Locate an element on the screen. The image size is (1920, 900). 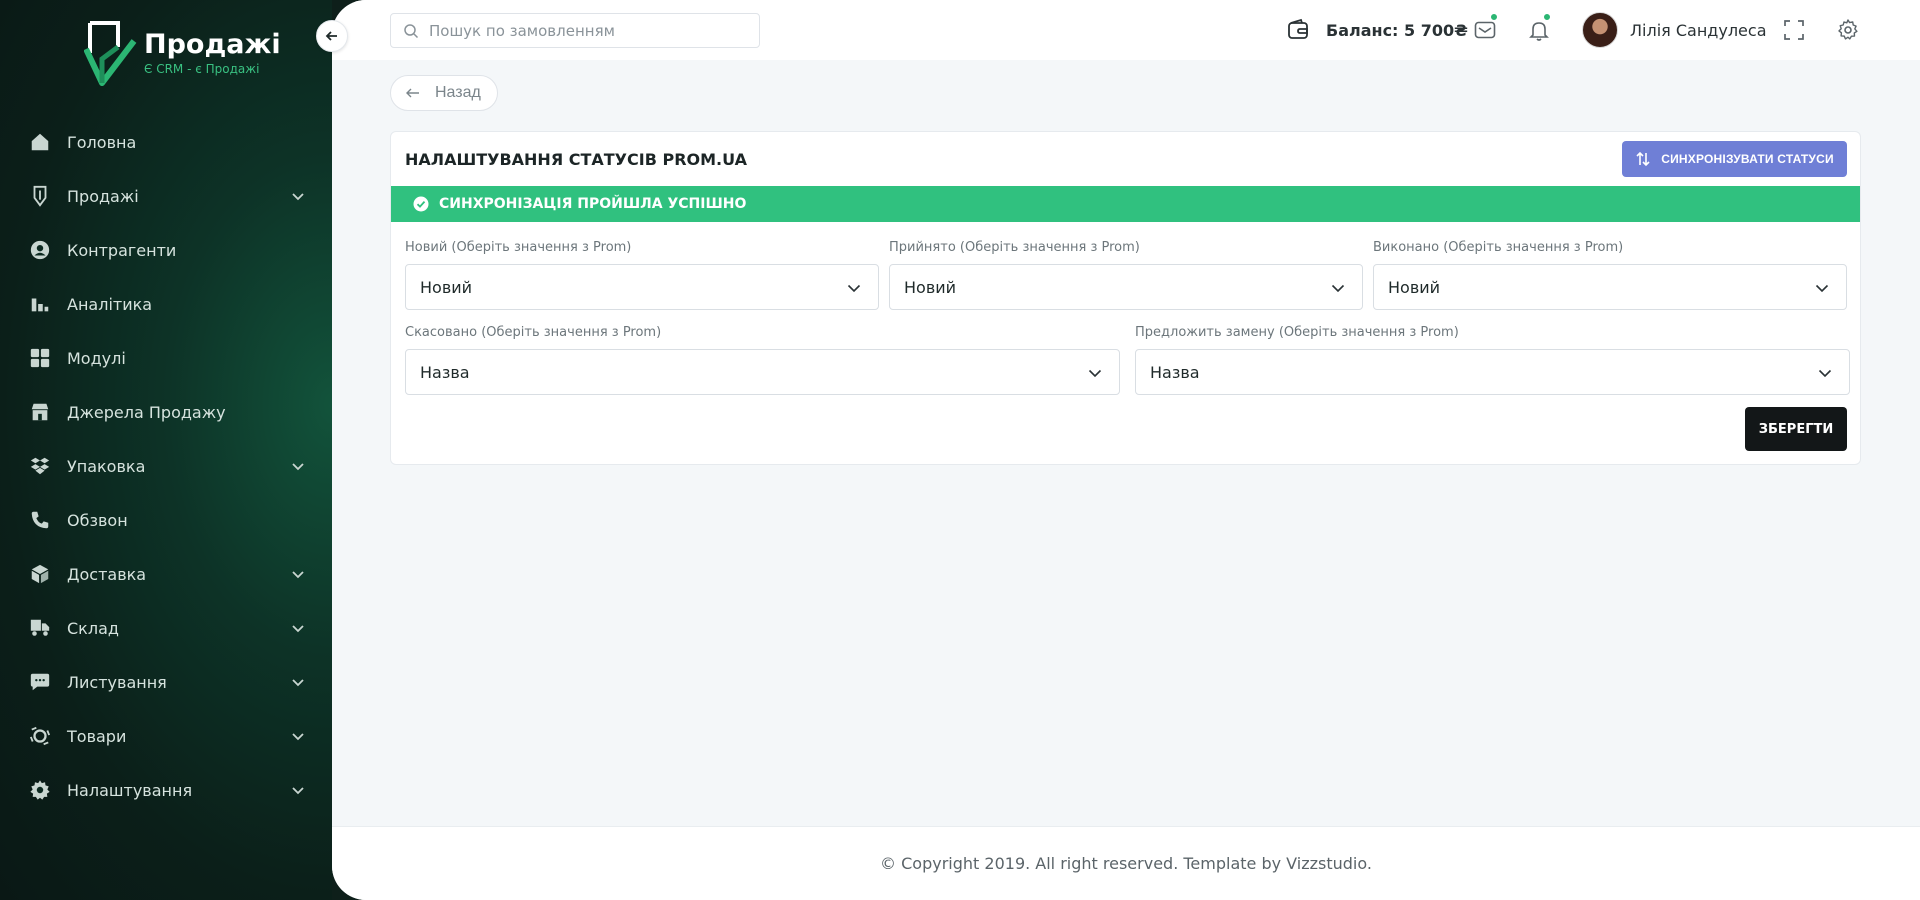
status-select-replacement: Назва is located at coordinates (1492, 372).